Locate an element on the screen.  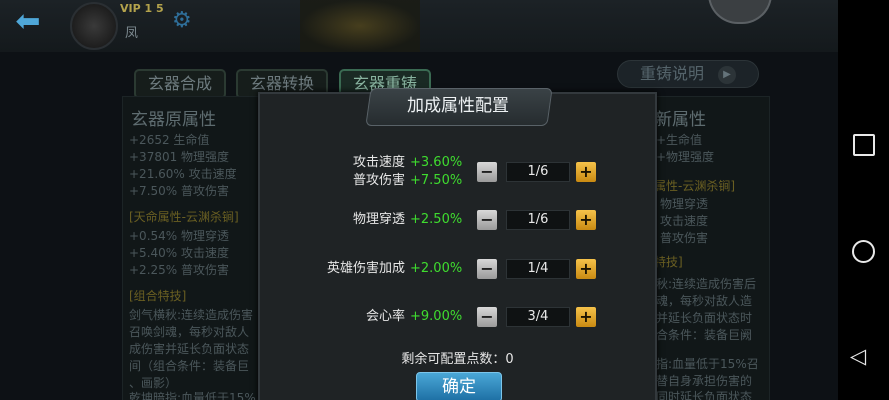
point-counter: 3/4 is located at coordinates (538, 317).